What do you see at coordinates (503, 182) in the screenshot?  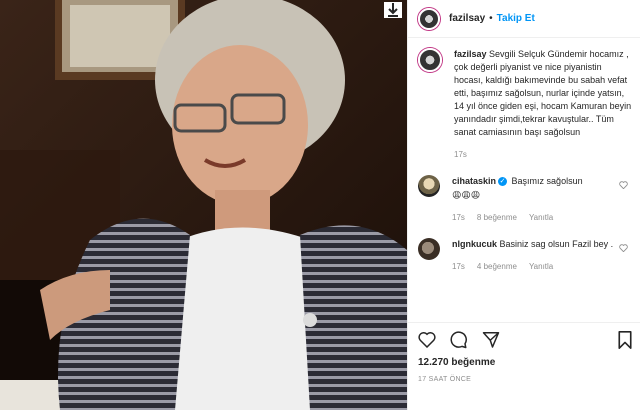 I see `verified-icon: ✓` at bounding box center [503, 182].